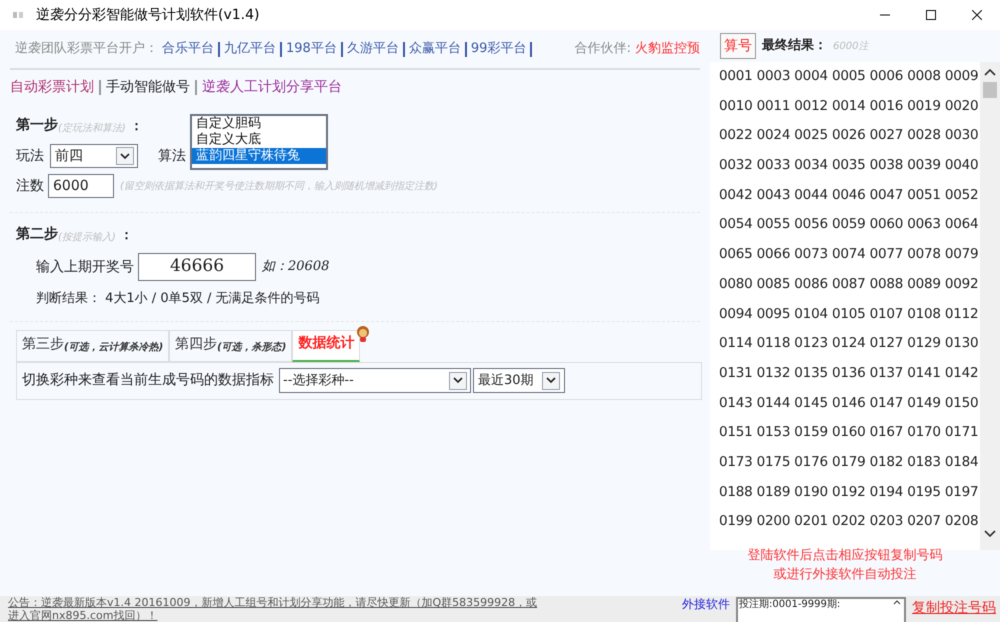  I want to click on result-number-row-text: 0054 0055 0056 0059 0060 0063 0064, so click(849, 224).